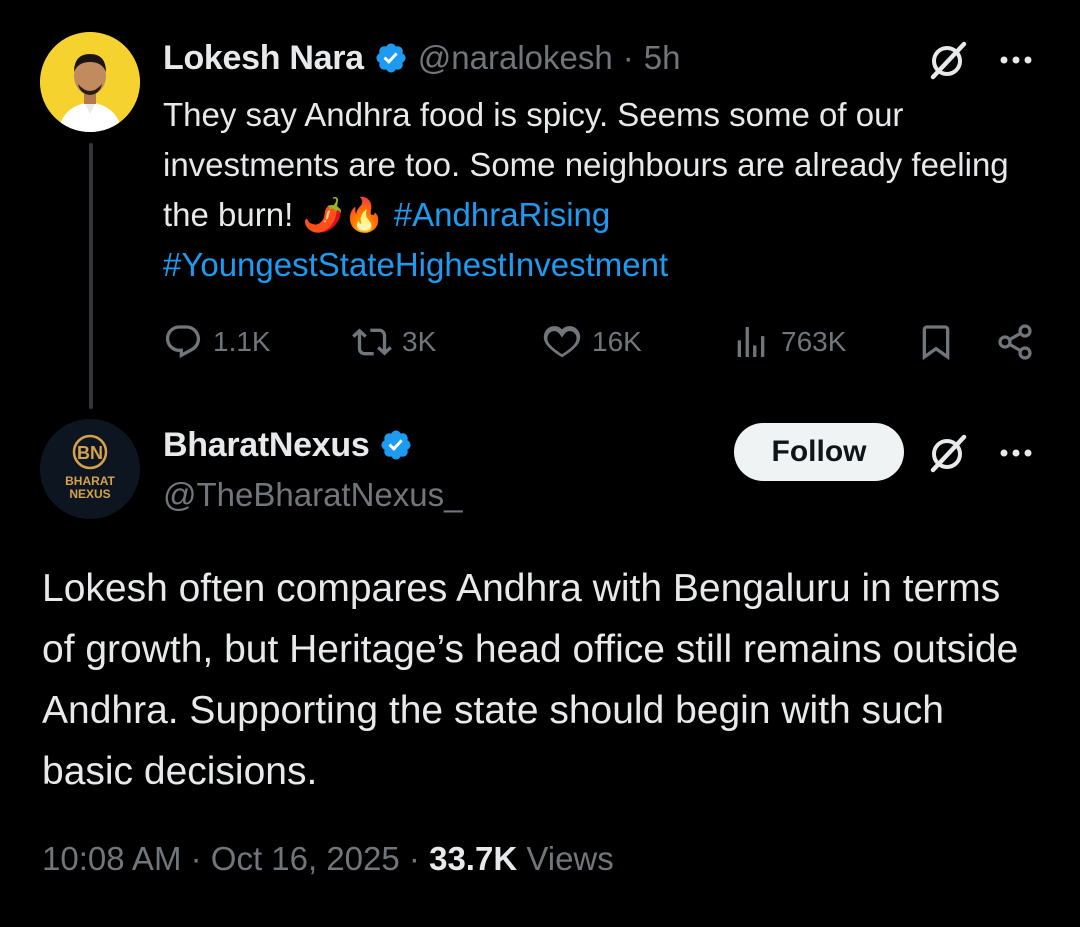 Image resolution: width=1080 pixels, height=927 pixels. I want to click on author-row: BharatNexus, so click(288, 445).